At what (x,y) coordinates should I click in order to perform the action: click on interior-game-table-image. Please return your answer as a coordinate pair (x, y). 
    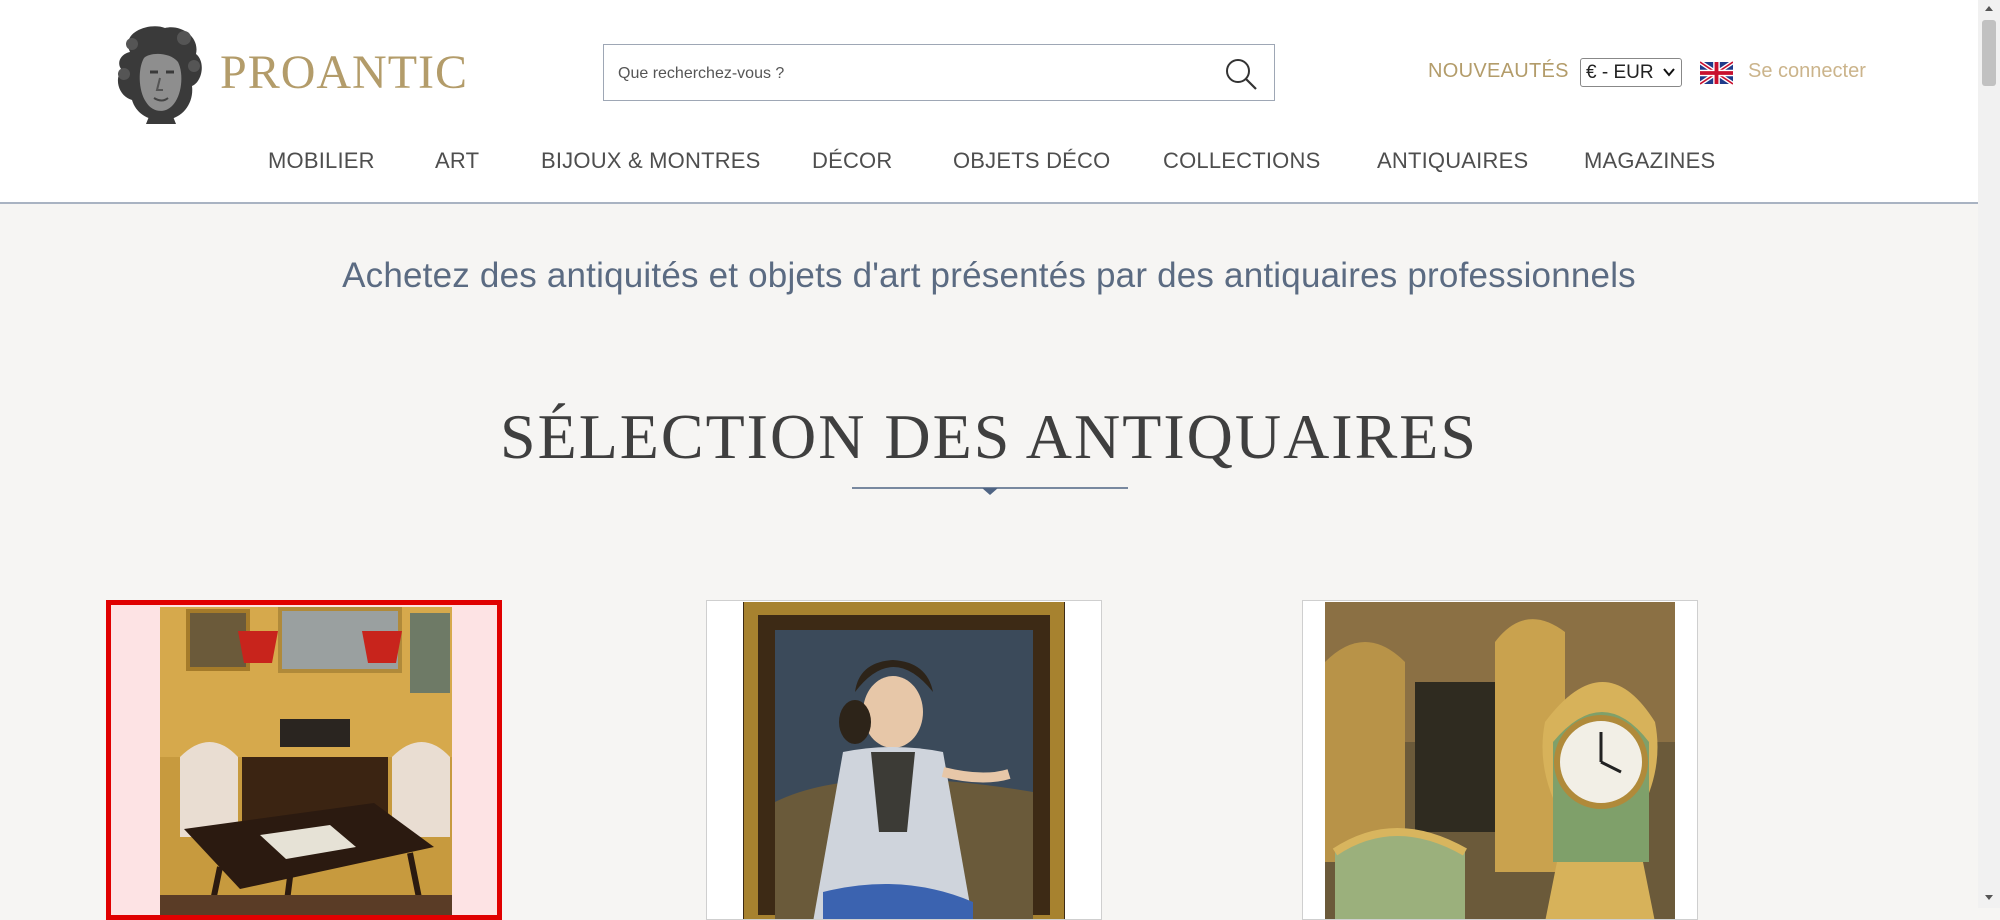
    Looking at the image, I should click on (306, 761).